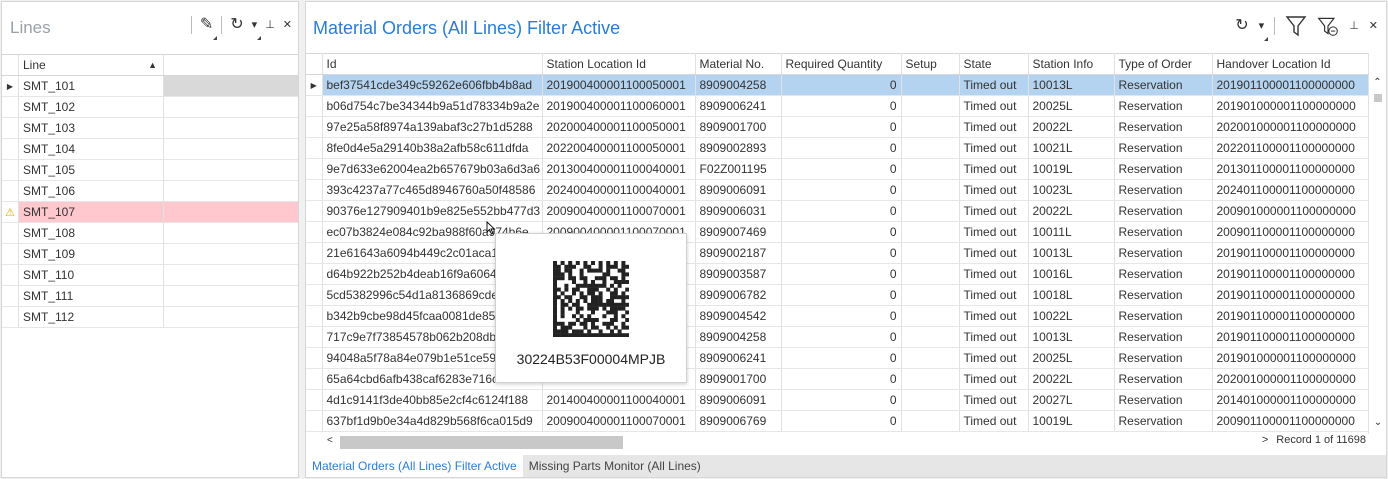  What do you see at coordinates (91, 65) in the screenshot?
I see `line-column-header: Line ▲` at bounding box center [91, 65].